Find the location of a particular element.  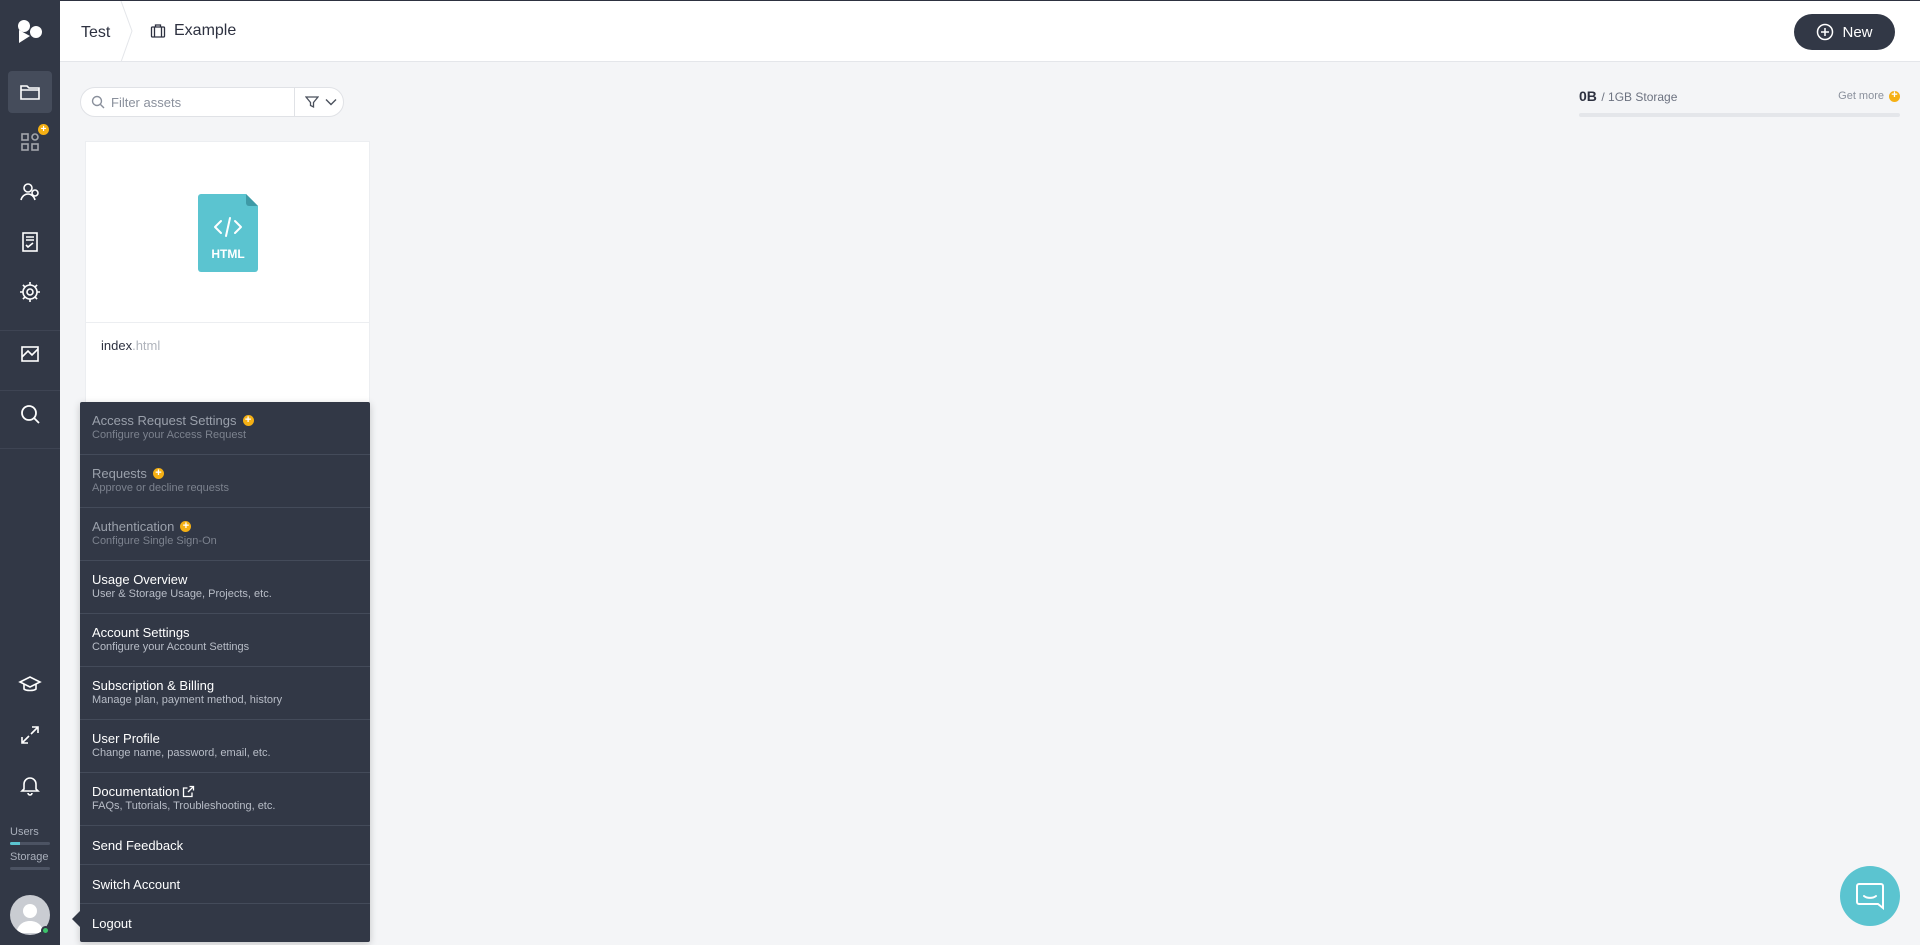

apps-icon is located at coordinates (30, 142).